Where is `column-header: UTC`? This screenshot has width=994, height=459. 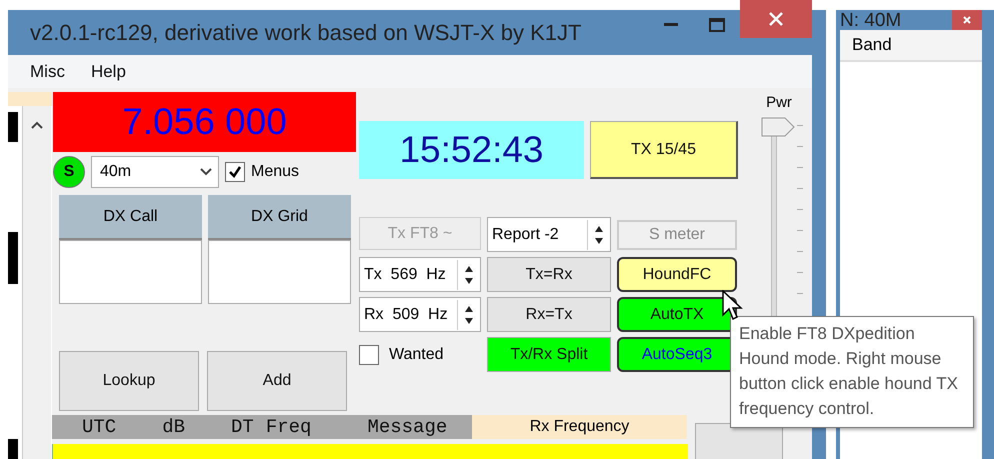
column-header: UTC is located at coordinates (99, 427).